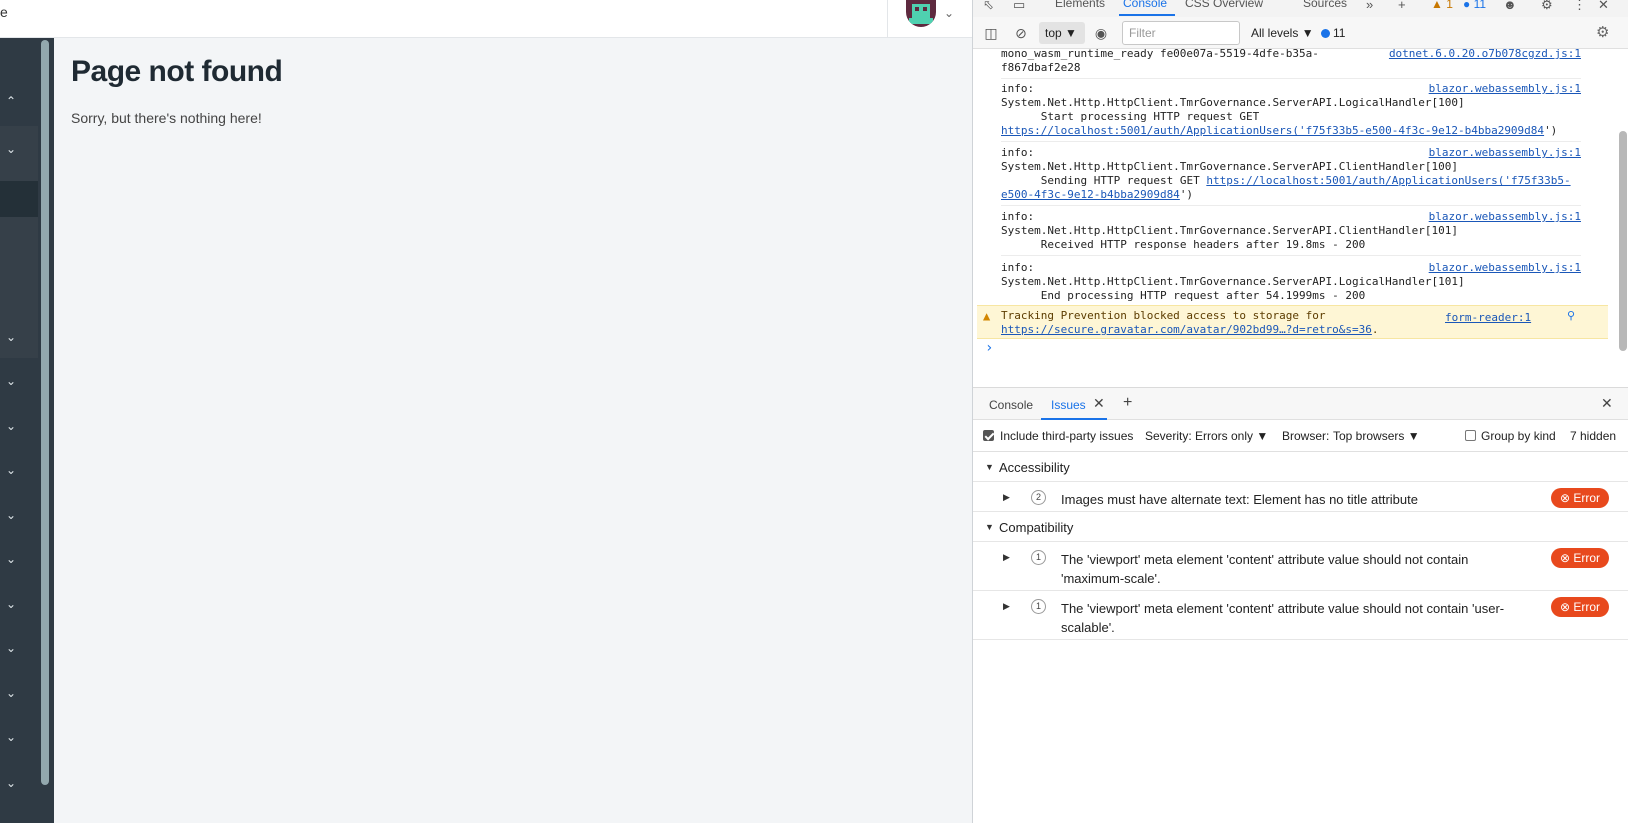 This screenshot has width=1628, height=823. Describe the element at coordinates (1518, 436) in the screenshot. I see `group-by-kind-label: Group by kind` at that location.